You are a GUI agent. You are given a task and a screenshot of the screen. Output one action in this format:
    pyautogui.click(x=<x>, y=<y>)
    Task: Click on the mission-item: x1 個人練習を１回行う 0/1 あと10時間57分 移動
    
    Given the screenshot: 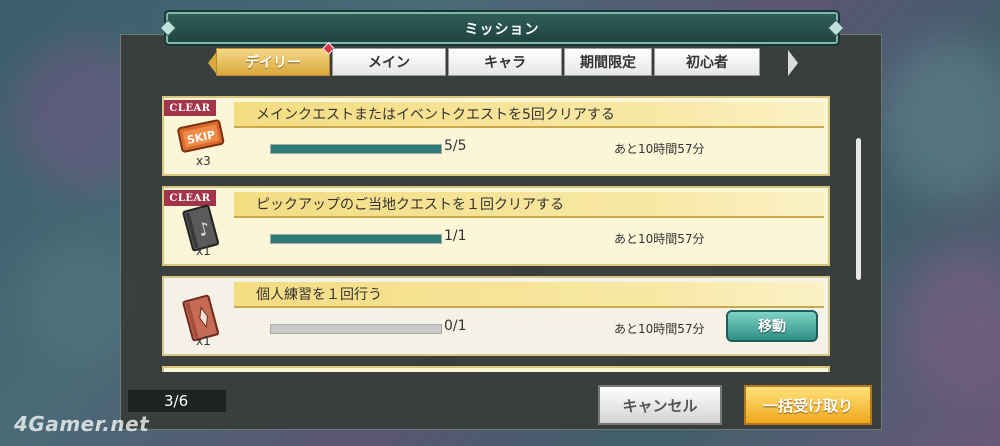 What is the action you would take?
    pyautogui.click(x=496, y=316)
    